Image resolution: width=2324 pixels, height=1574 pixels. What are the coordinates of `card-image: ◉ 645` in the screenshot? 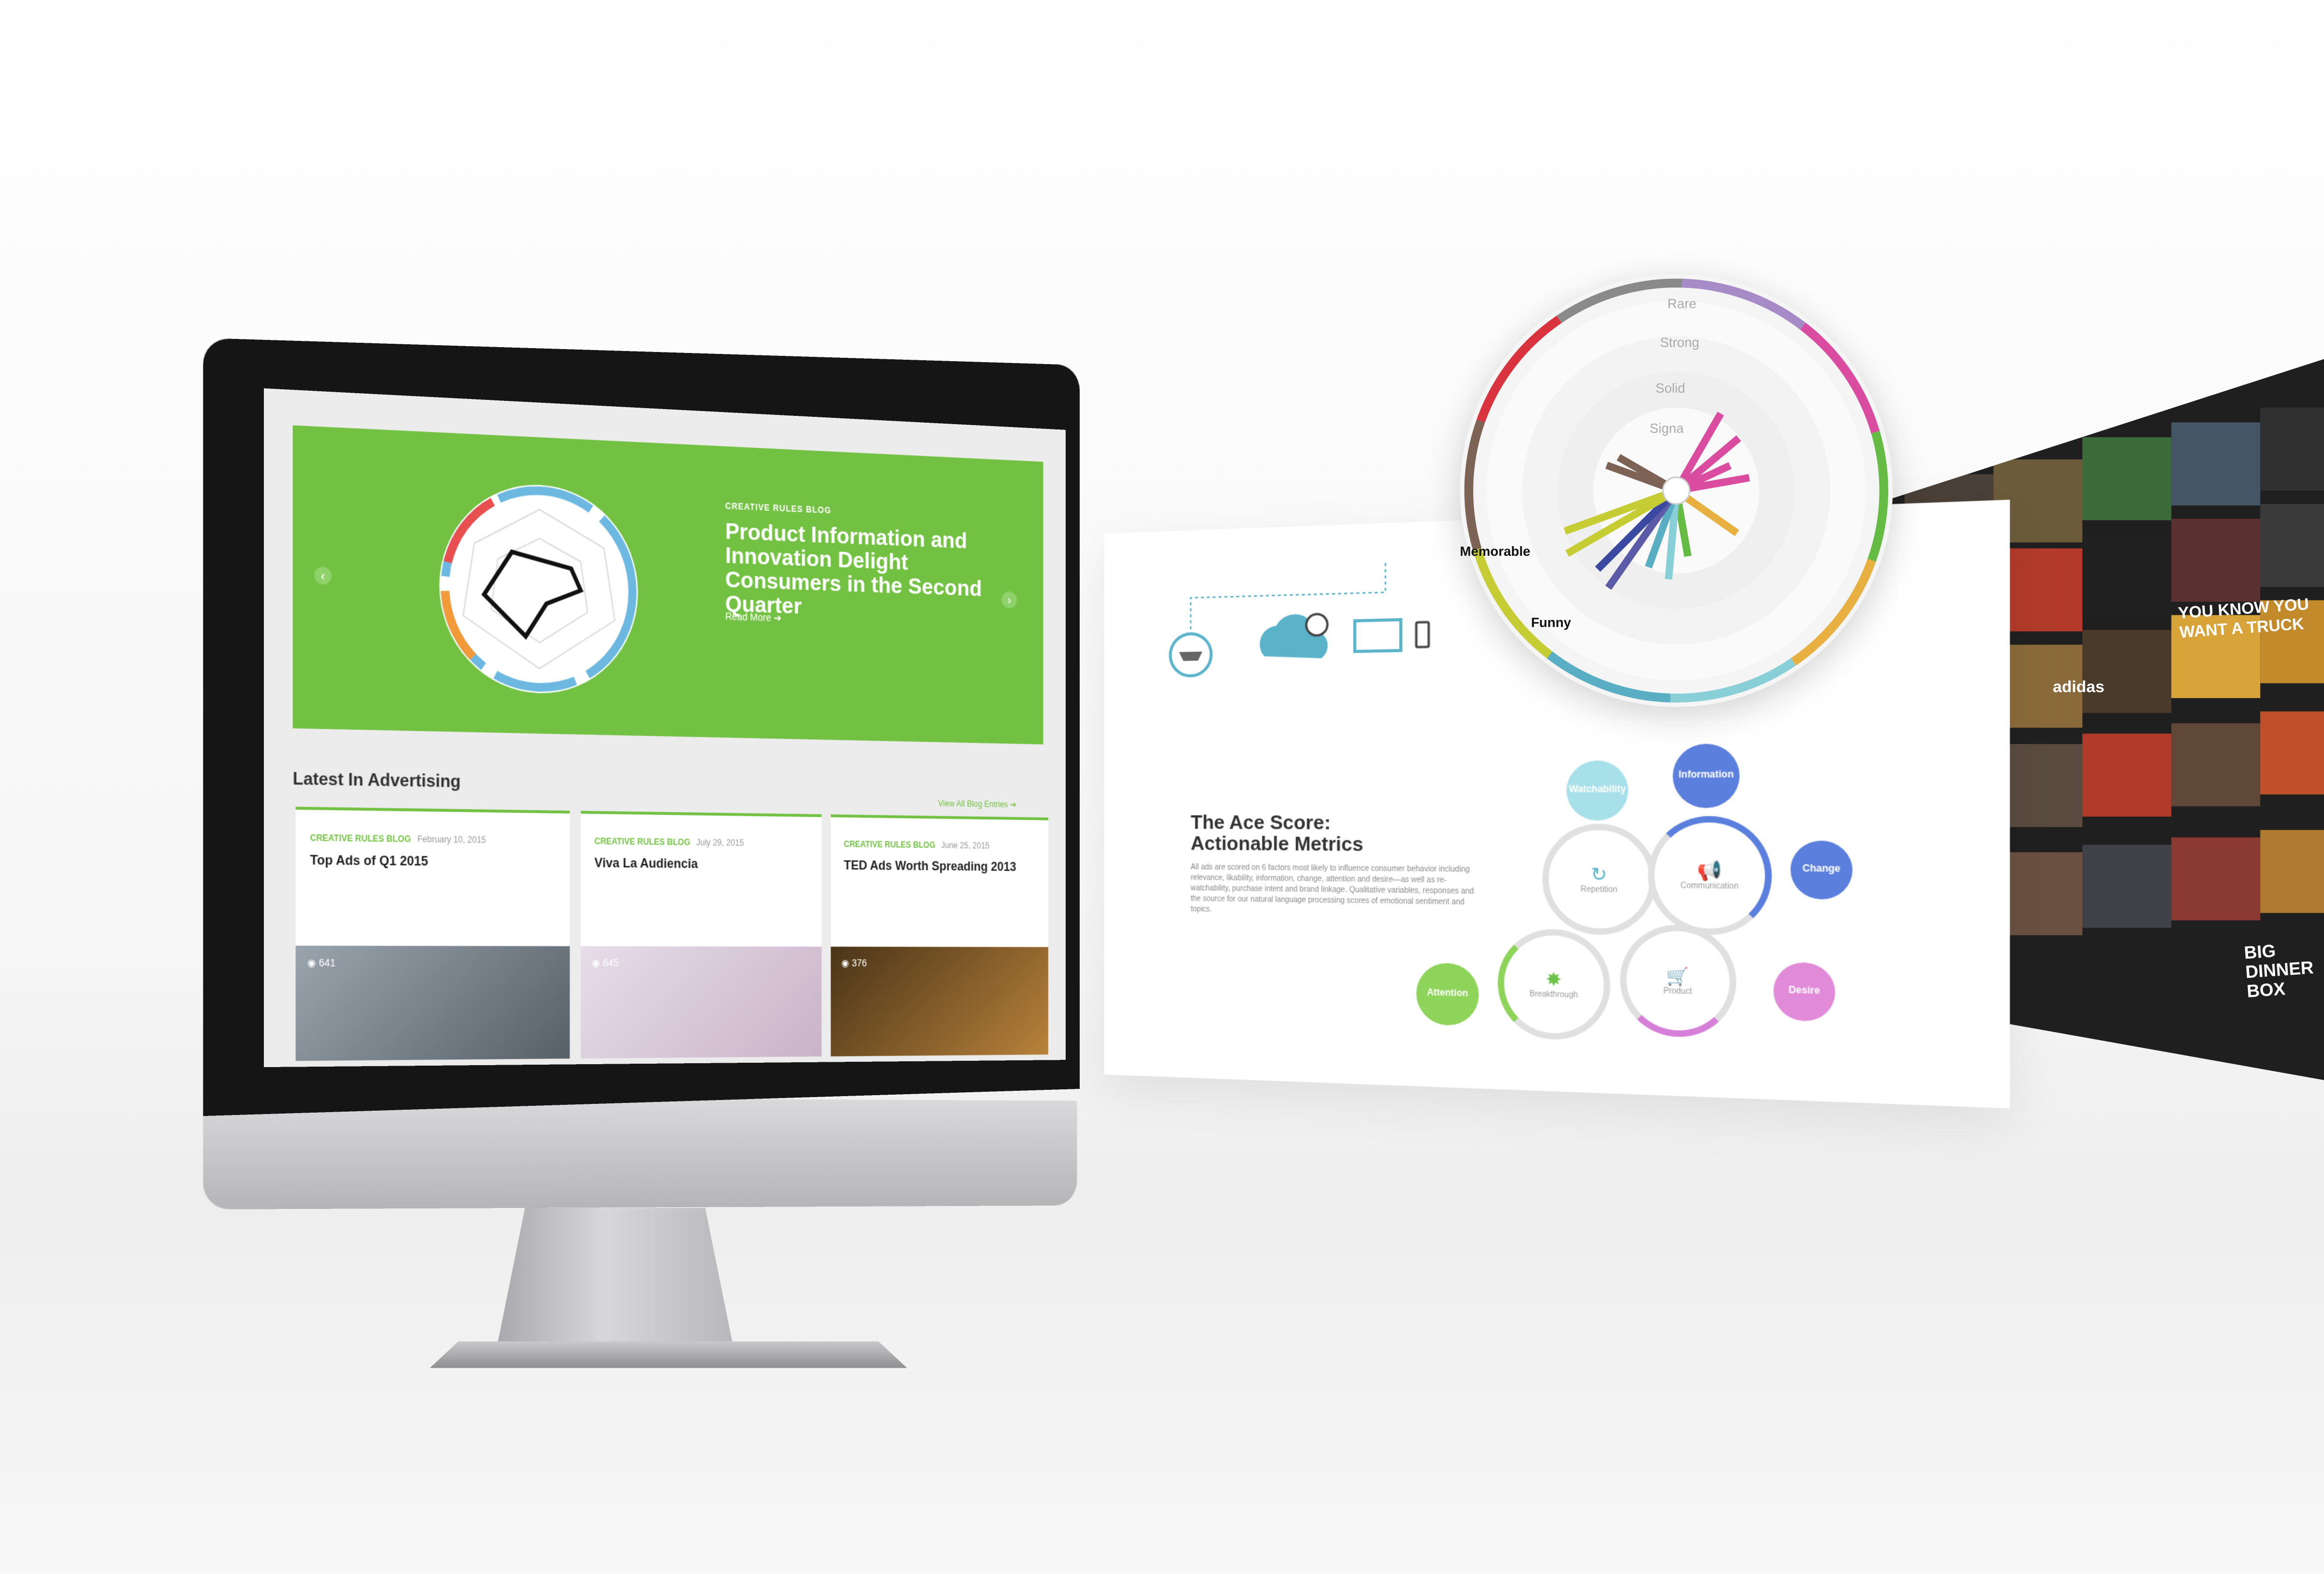 It's located at (701, 1002).